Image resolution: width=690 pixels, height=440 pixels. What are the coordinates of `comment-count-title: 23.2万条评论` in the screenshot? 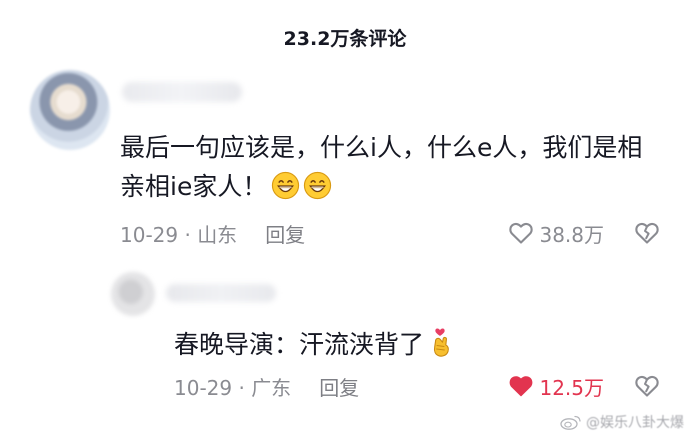 It's located at (345, 39).